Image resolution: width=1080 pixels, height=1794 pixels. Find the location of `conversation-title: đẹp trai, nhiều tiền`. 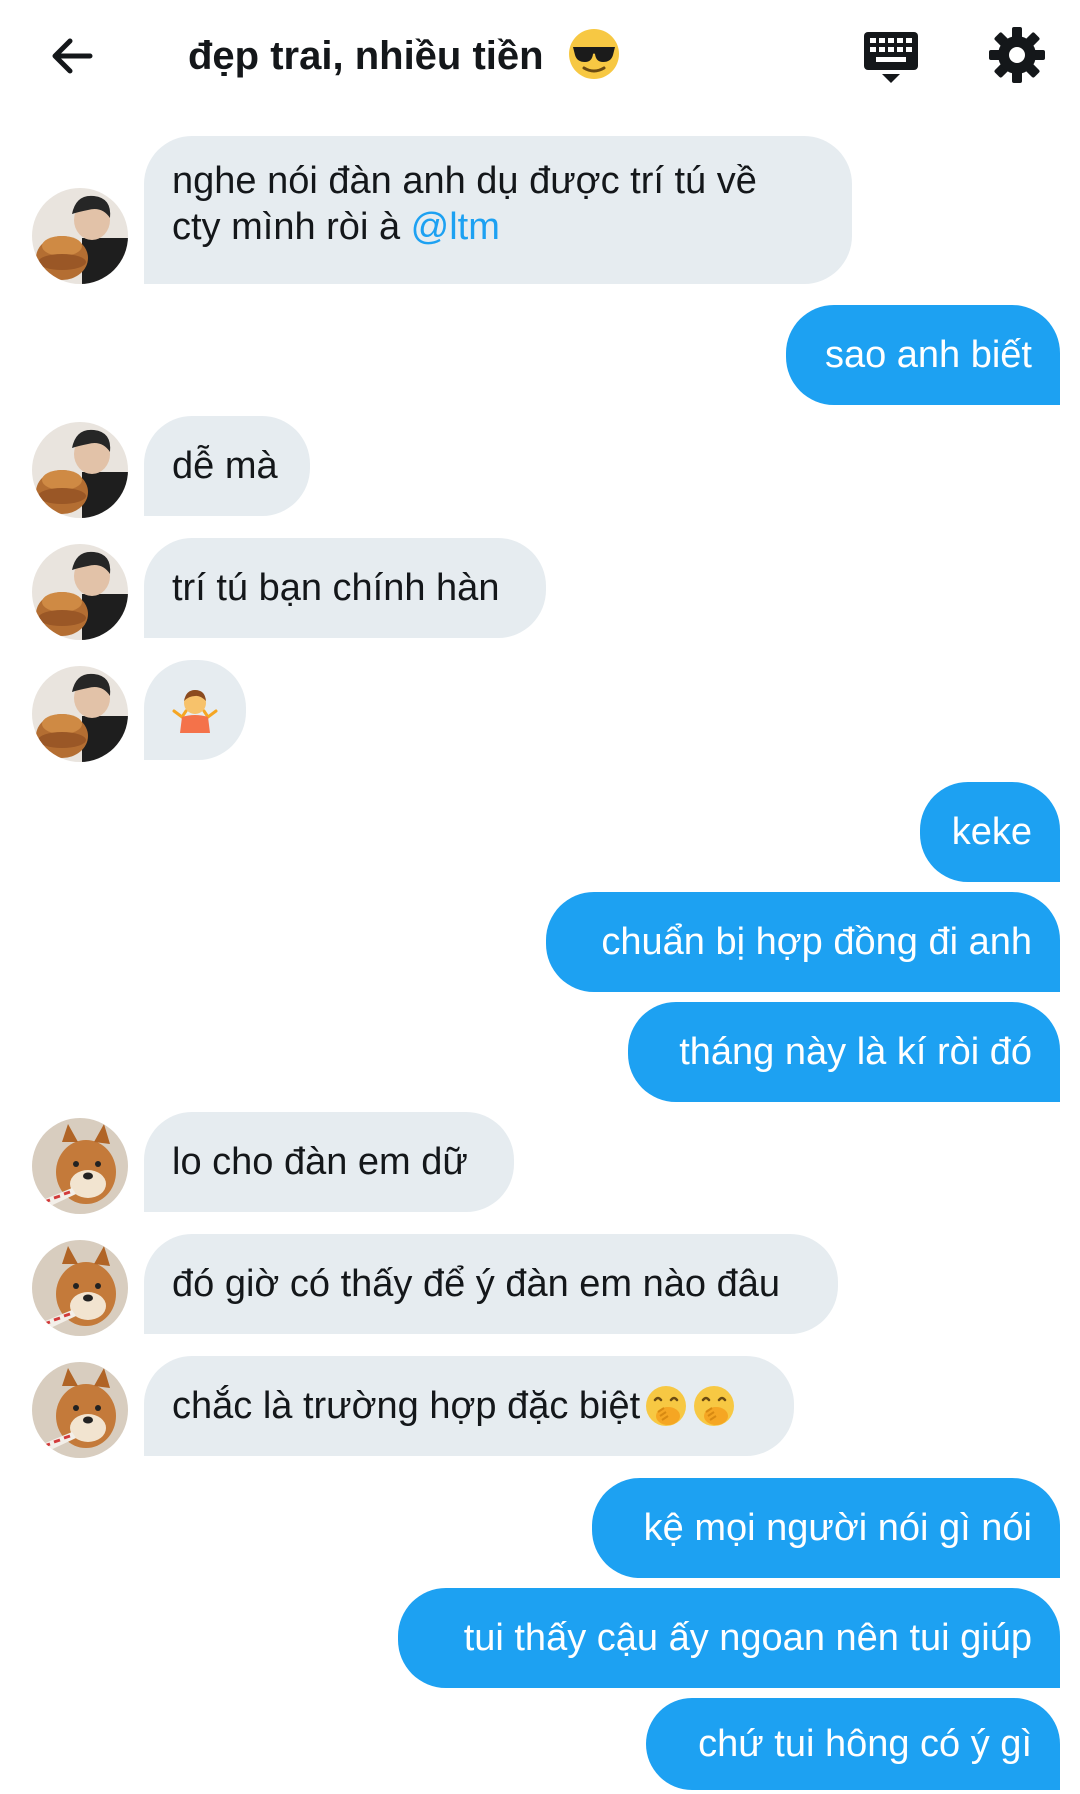

conversation-title: đẹp trai, nhiều tiền is located at coordinates (404, 56).